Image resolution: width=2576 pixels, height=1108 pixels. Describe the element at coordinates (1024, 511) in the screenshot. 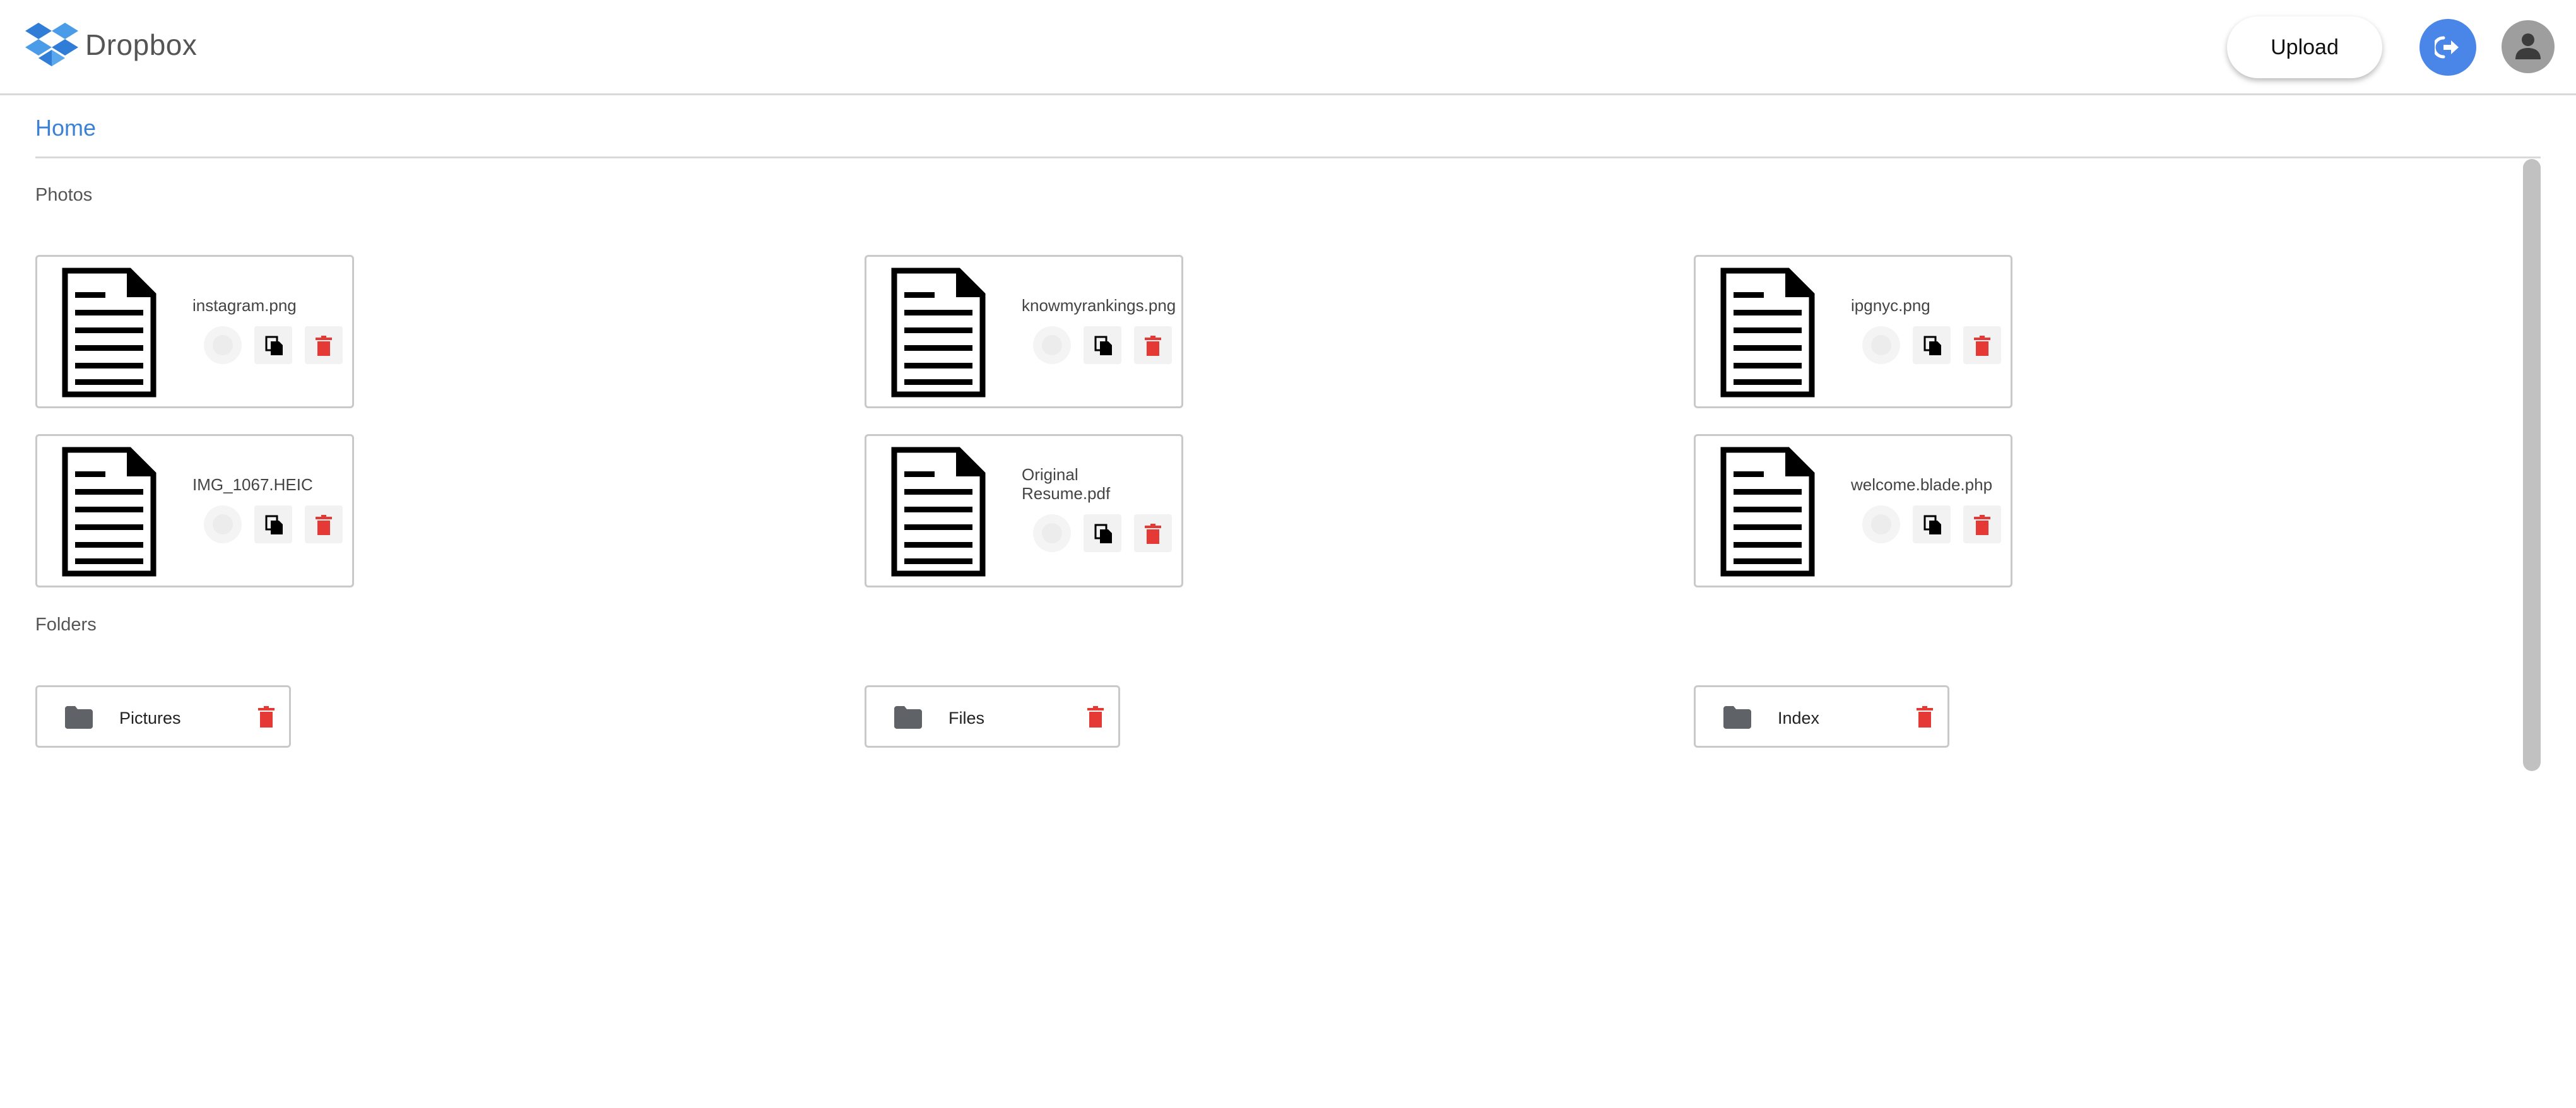

I see `file-card: Original Resume.pdf` at that location.